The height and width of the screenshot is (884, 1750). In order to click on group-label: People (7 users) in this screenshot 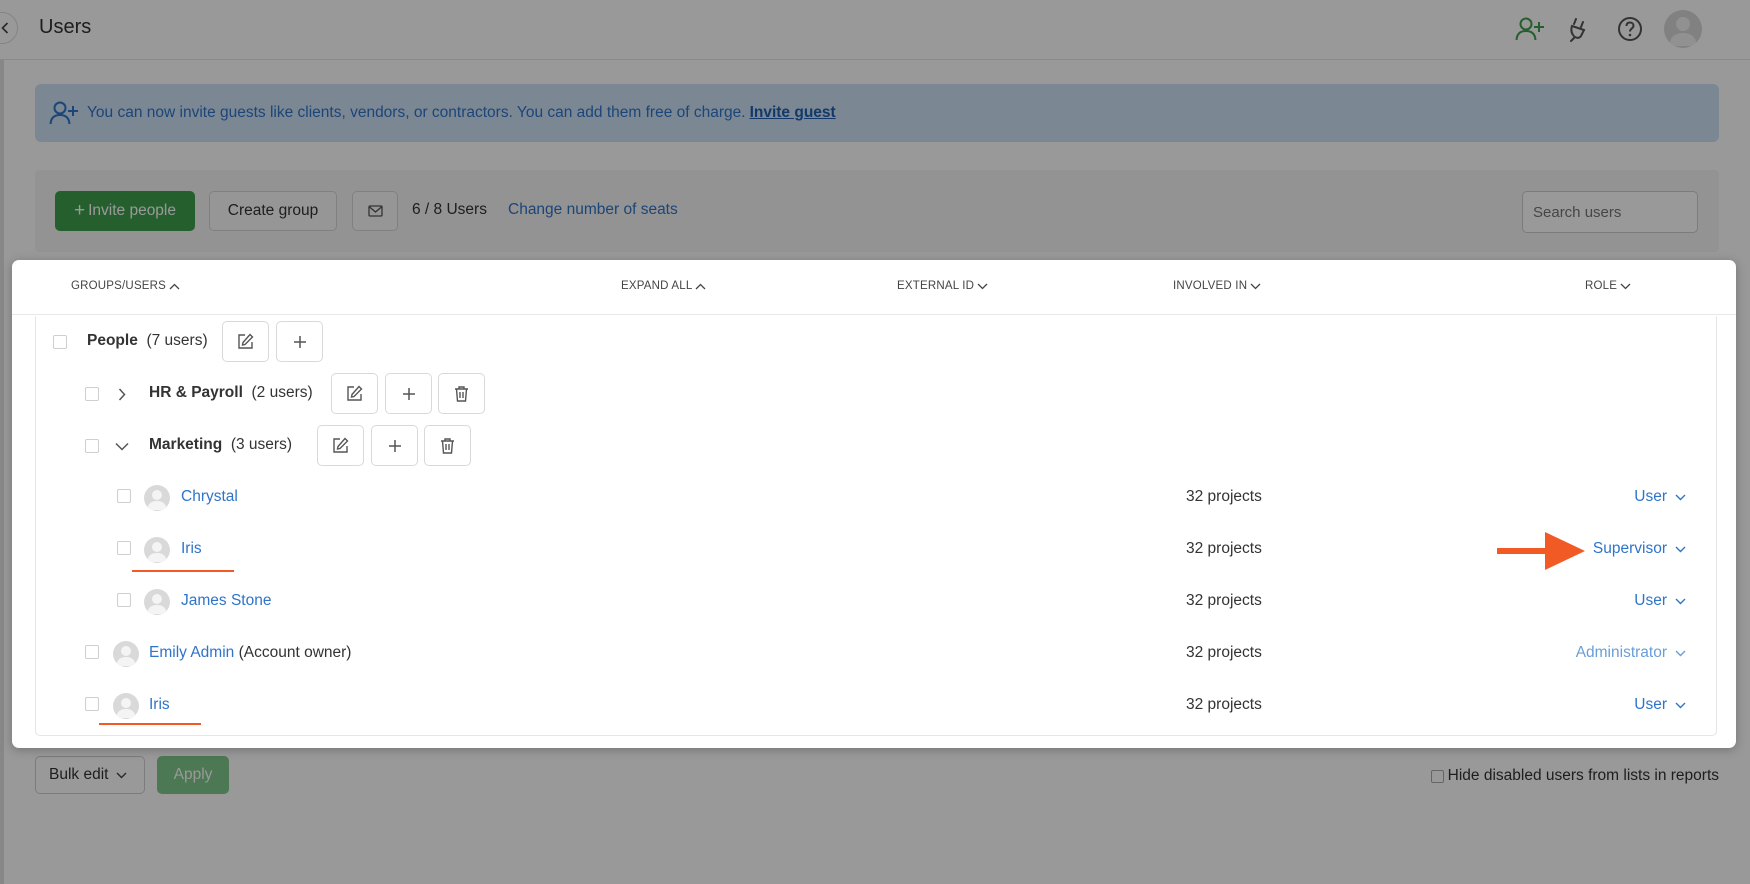, I will do `click(147, 341)`.